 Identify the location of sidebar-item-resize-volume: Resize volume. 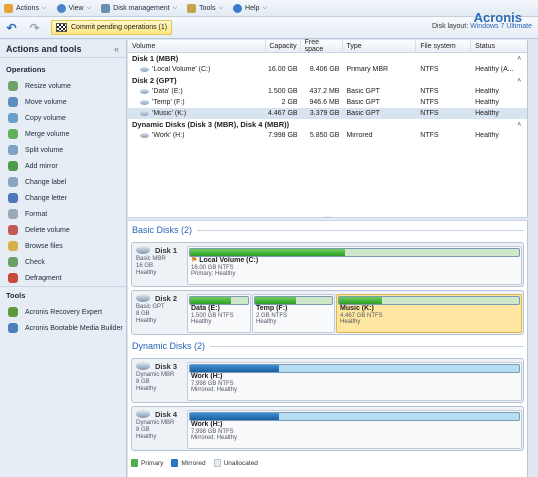
(63, 86).